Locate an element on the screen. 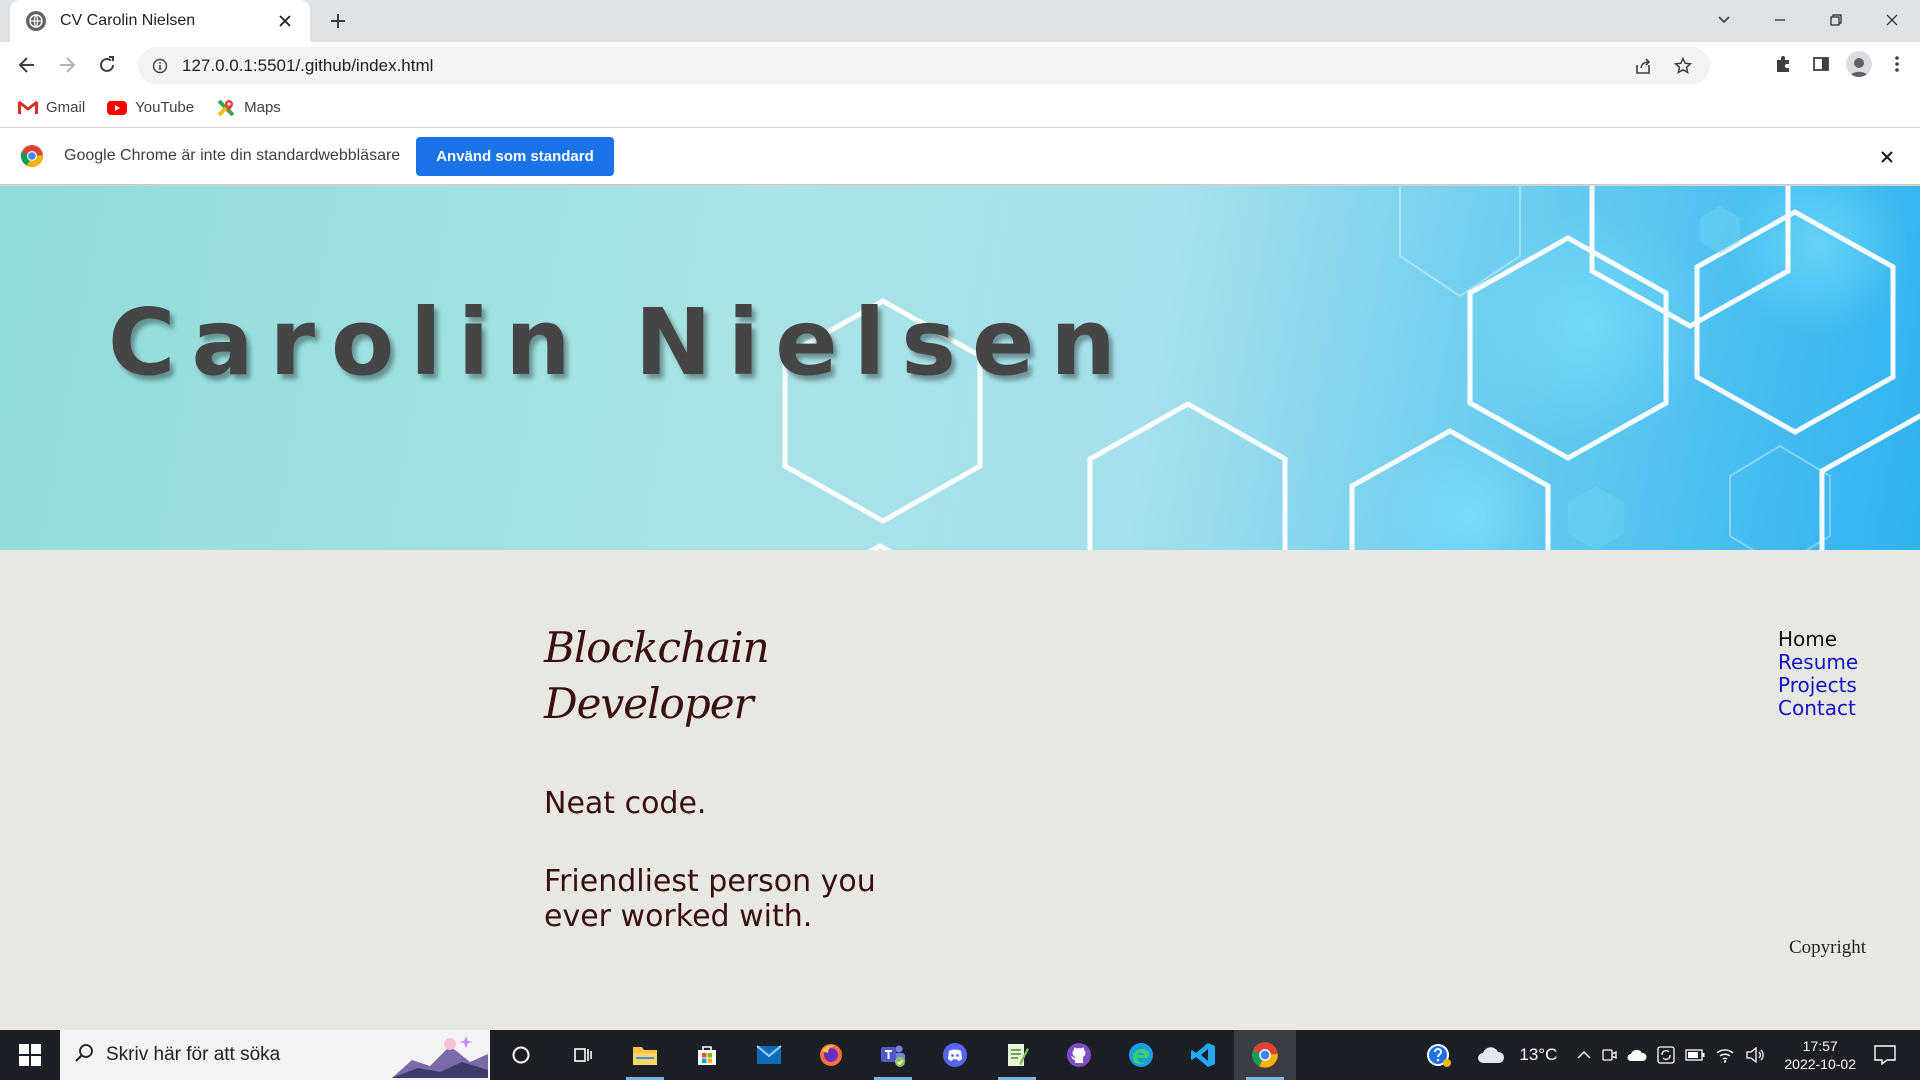  role-line-2: Developer is located at coordinates (649, 703).